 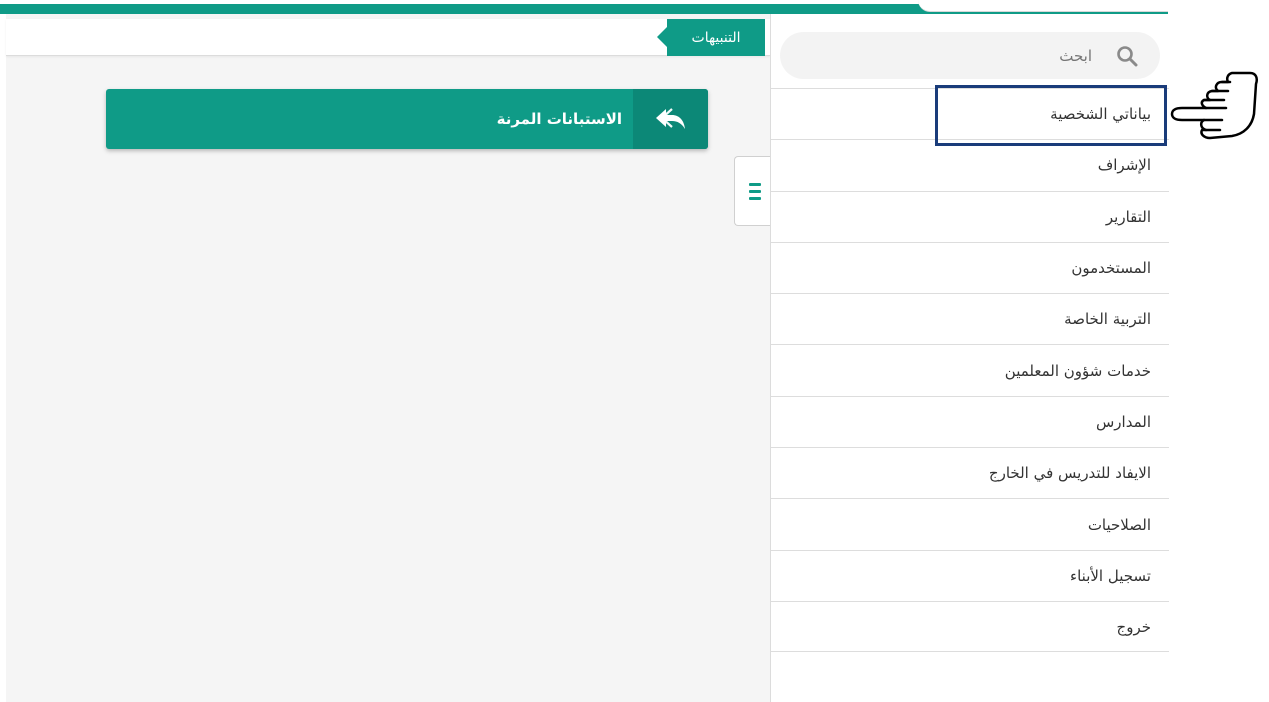 I want to click on sidebar-item-label: الصلاحيات, so click(x=1119, y=524).